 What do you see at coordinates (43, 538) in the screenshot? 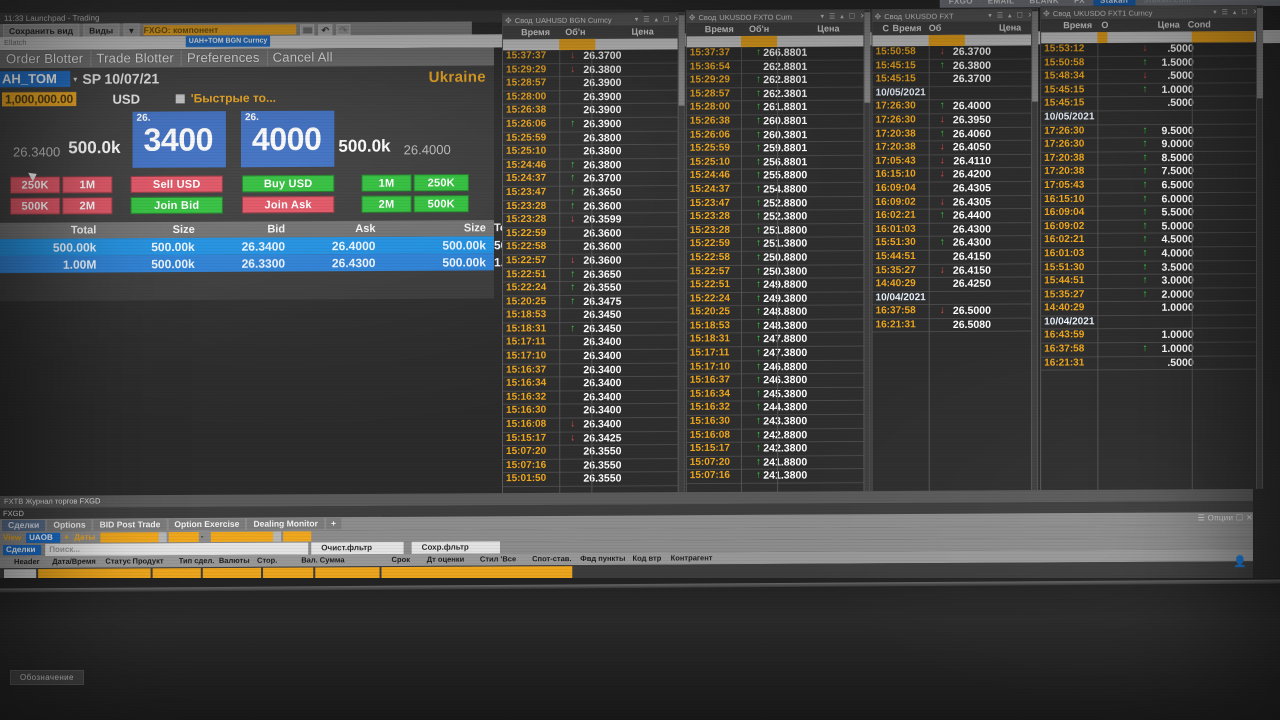
I see `view-value-field: UAOB` at bounding box center [43, 538].